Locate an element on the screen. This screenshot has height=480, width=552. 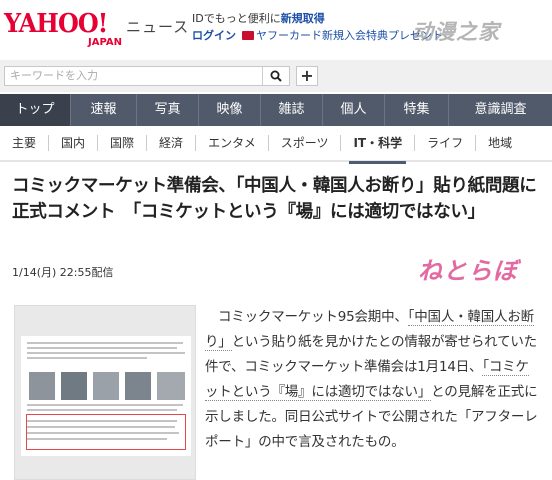
category-item-life: ライフ is located at coordinates (444, 143).